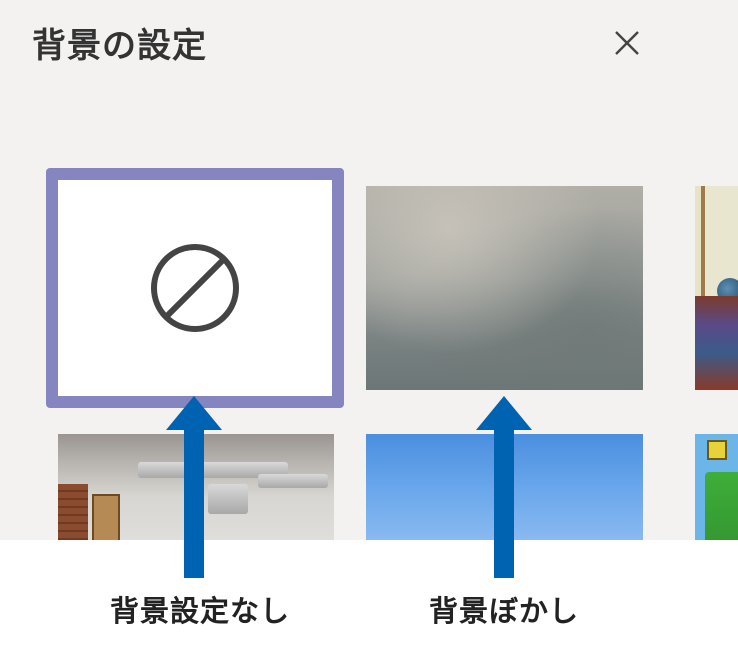 This screenshot has width=738, height=669. I want to click on blur-background-tile, so click(504, 288).